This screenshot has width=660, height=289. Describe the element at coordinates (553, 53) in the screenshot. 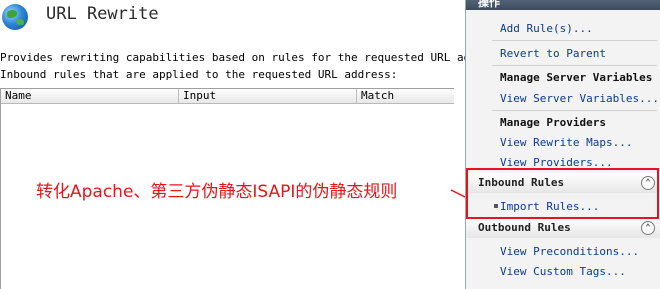

I see `revert-to-parent-link: Revert to Parent` at that location.